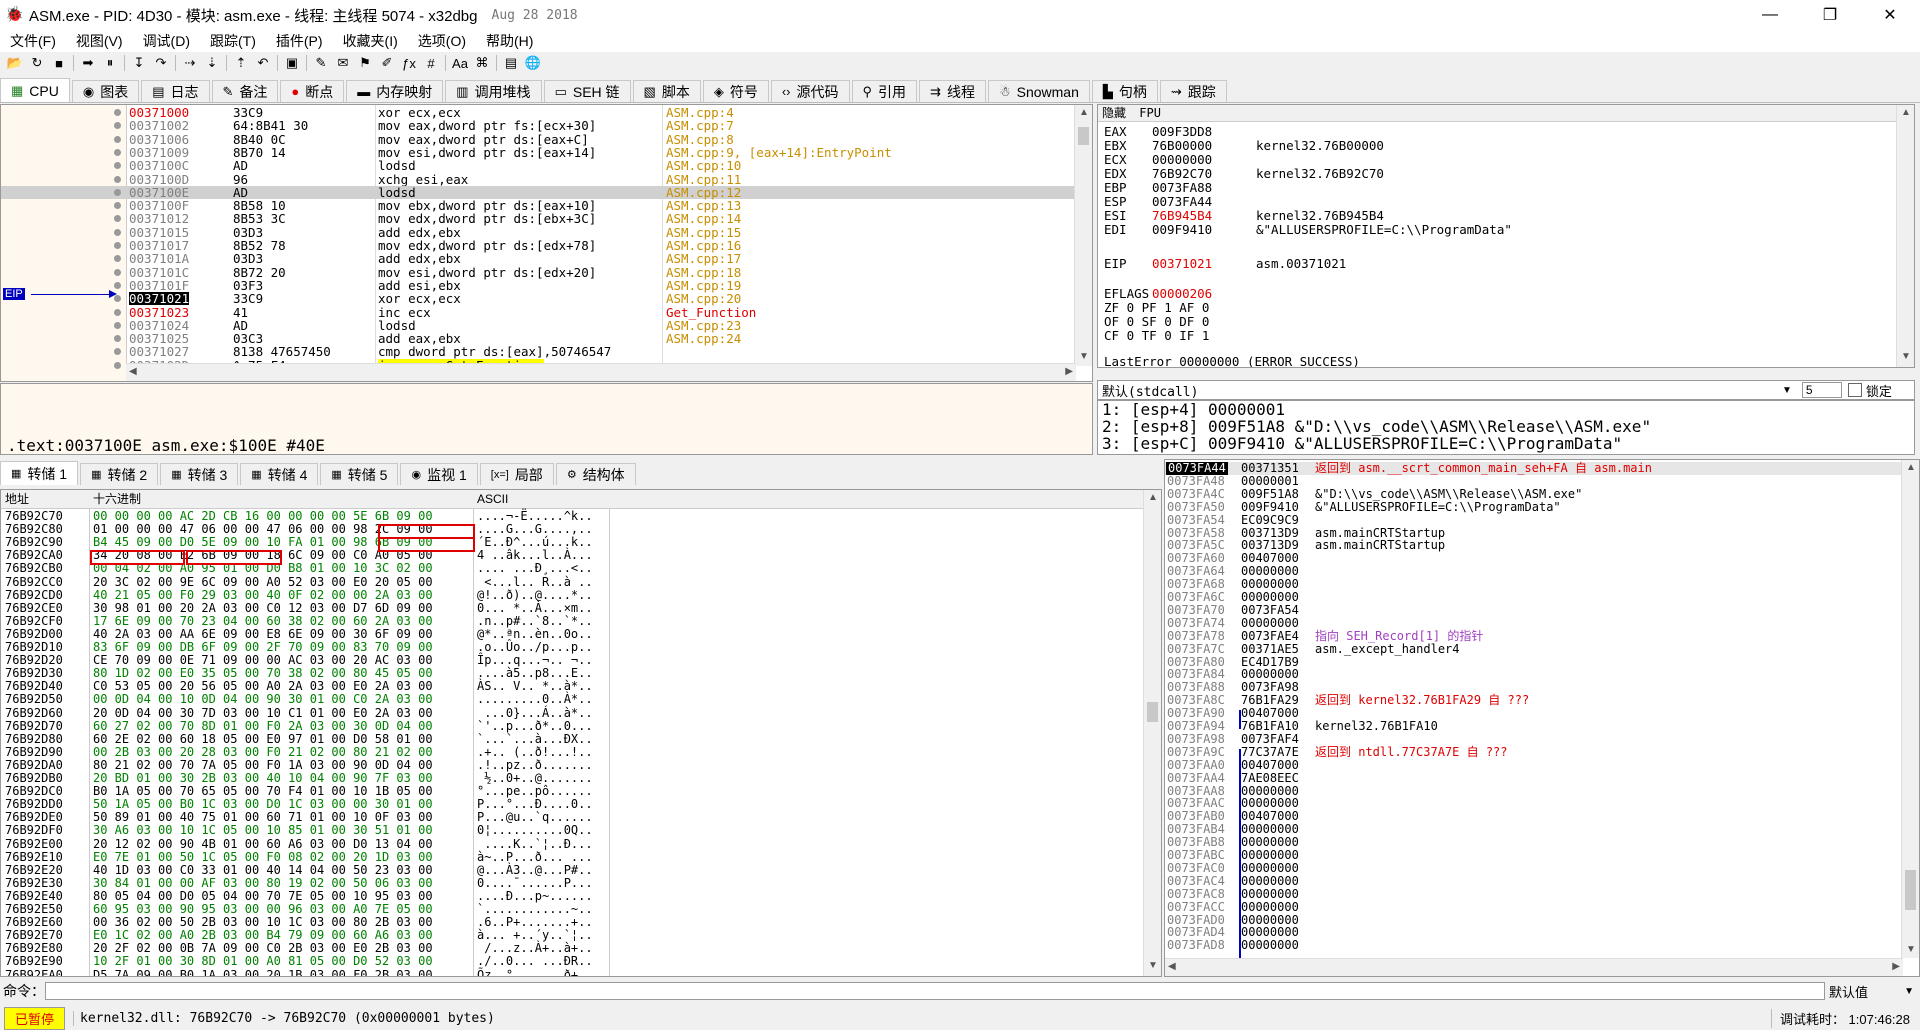 This screenshot has height=1030, width=1920. What do you see at coordinates (1533, 868) in the screenshot?
I see `stack-row: 0073FAC0 00000000` at bounding box center [1533, 868].